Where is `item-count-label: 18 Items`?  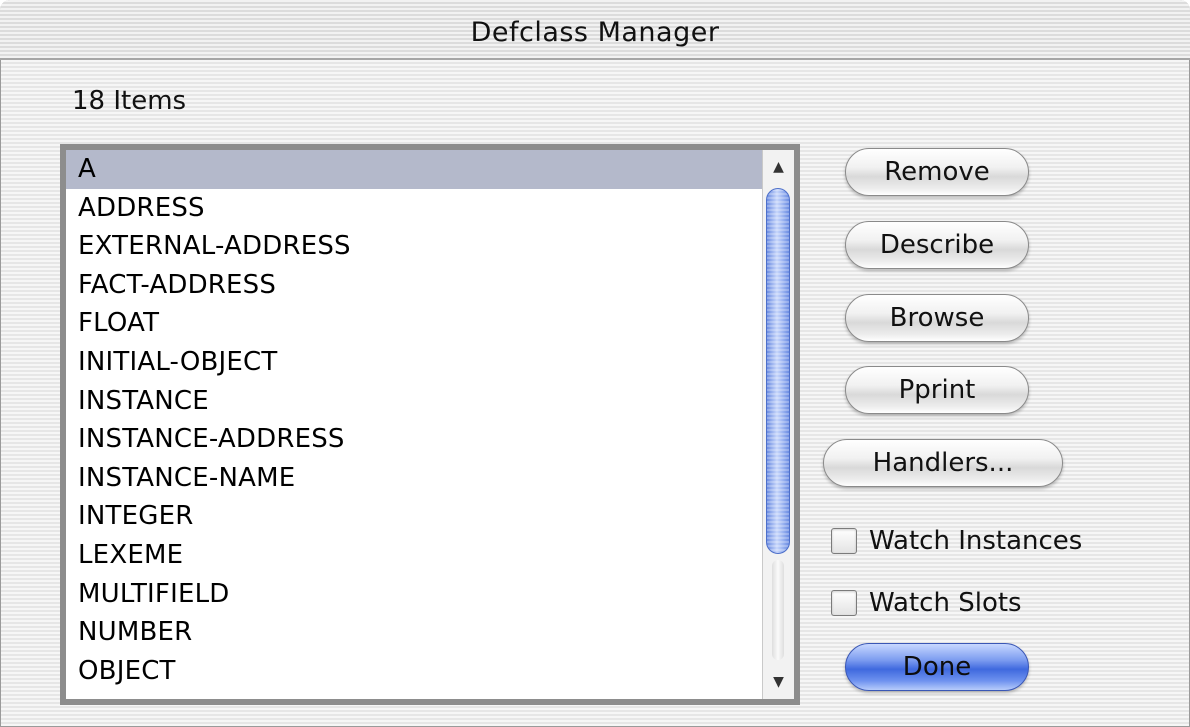
item-count-label: 18 Items is located at coordinates (129, 101).